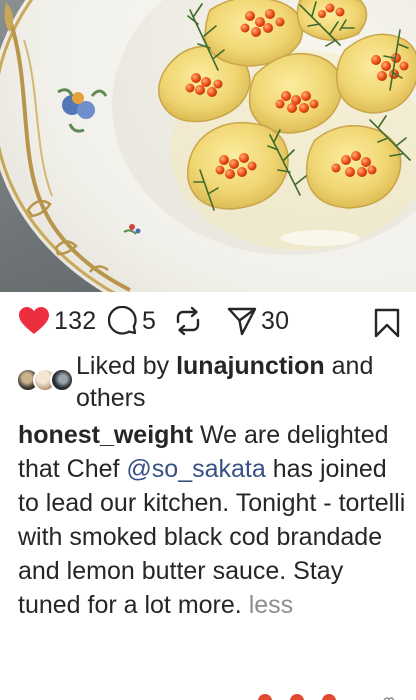 The height and width of the screenshot is (700, 416). I want to click on comment-bubble-icon, so click(123, 321).